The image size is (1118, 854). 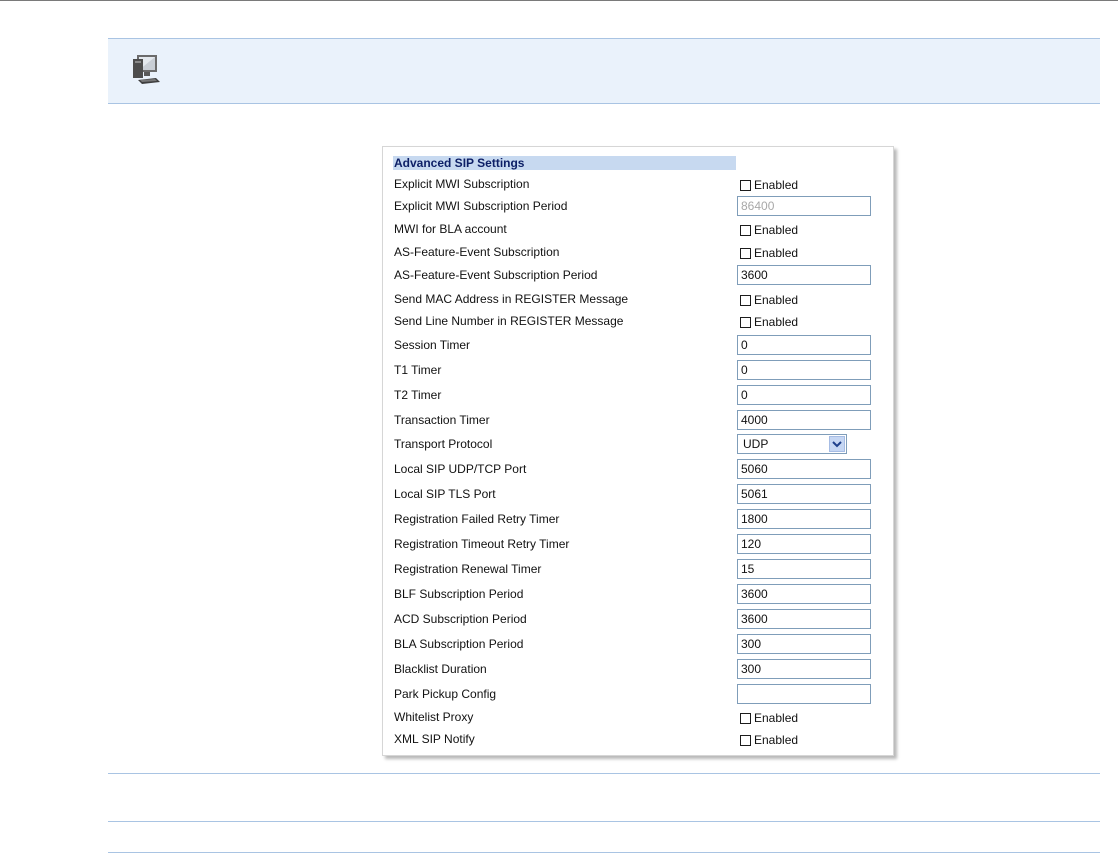 What do you see at coordinates (804, 694) in the screenshot?
I see `input-park-pickup-config` at bounding box center [804, 694].